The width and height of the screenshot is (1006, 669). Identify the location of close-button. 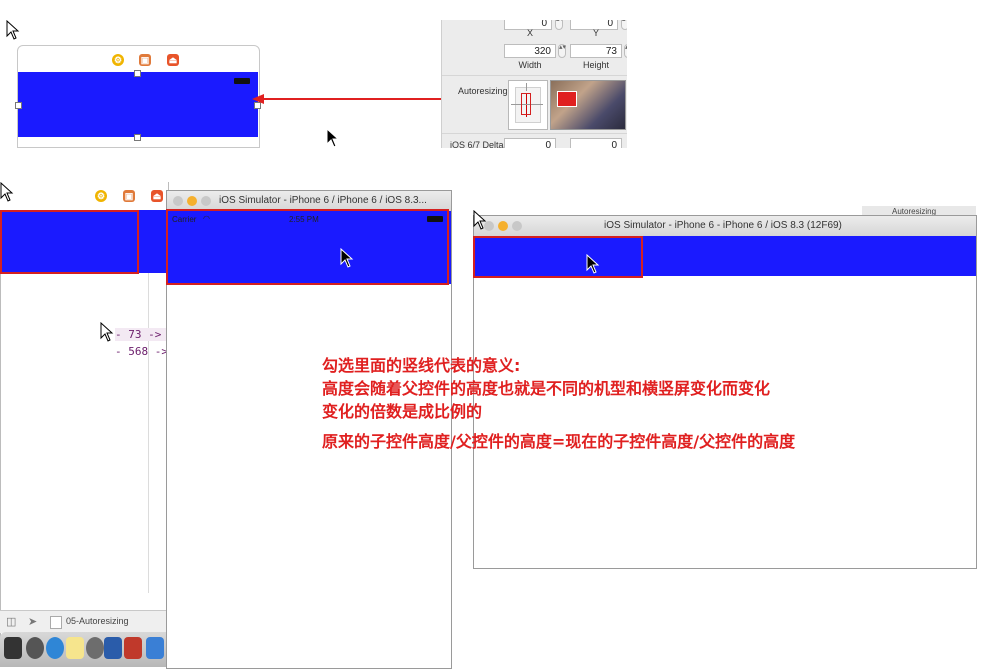
(178, 201).